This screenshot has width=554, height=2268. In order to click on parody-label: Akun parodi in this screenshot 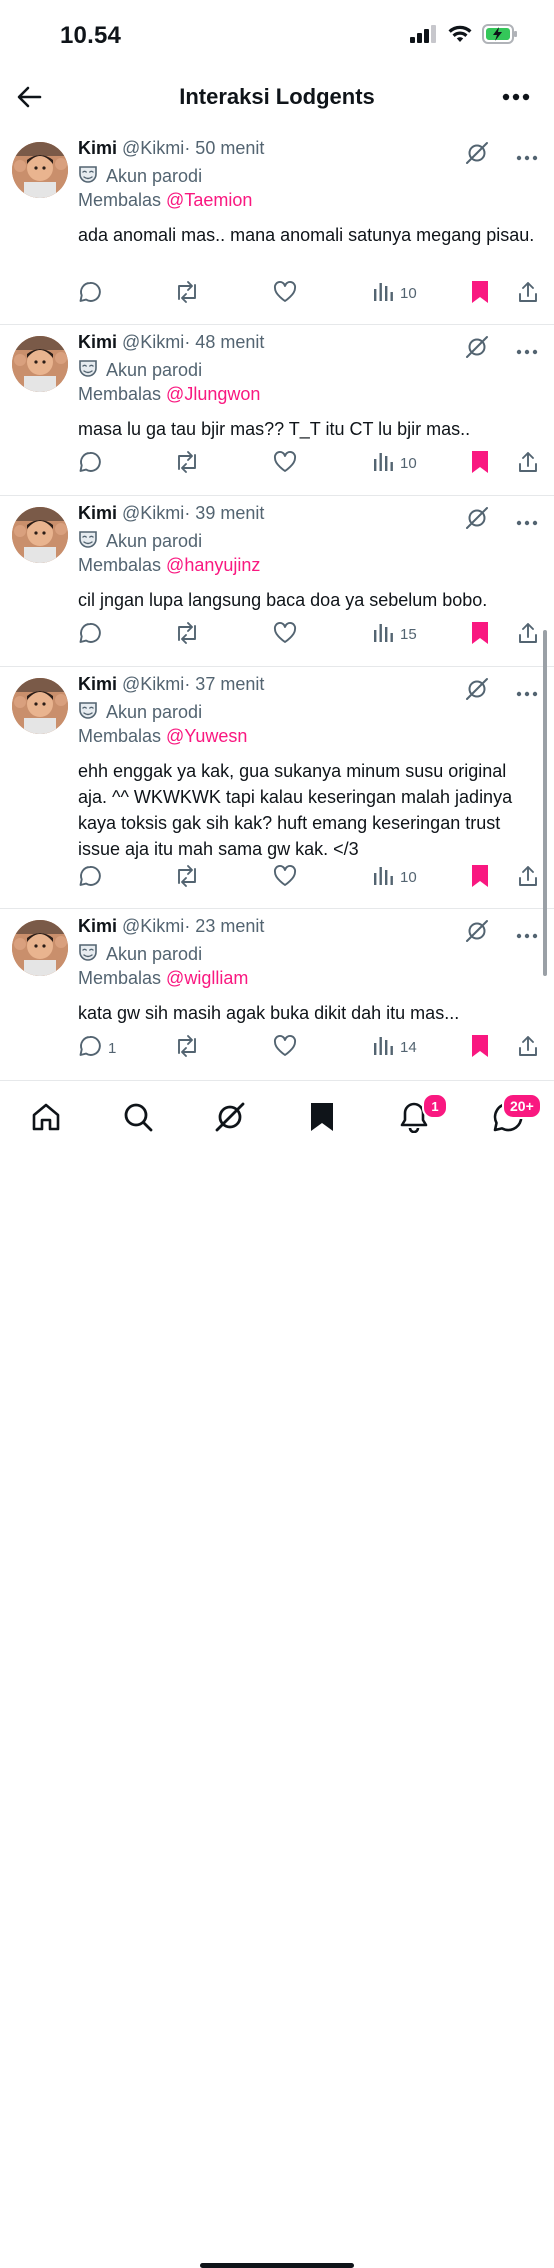, I will do `click(154, 712)`.